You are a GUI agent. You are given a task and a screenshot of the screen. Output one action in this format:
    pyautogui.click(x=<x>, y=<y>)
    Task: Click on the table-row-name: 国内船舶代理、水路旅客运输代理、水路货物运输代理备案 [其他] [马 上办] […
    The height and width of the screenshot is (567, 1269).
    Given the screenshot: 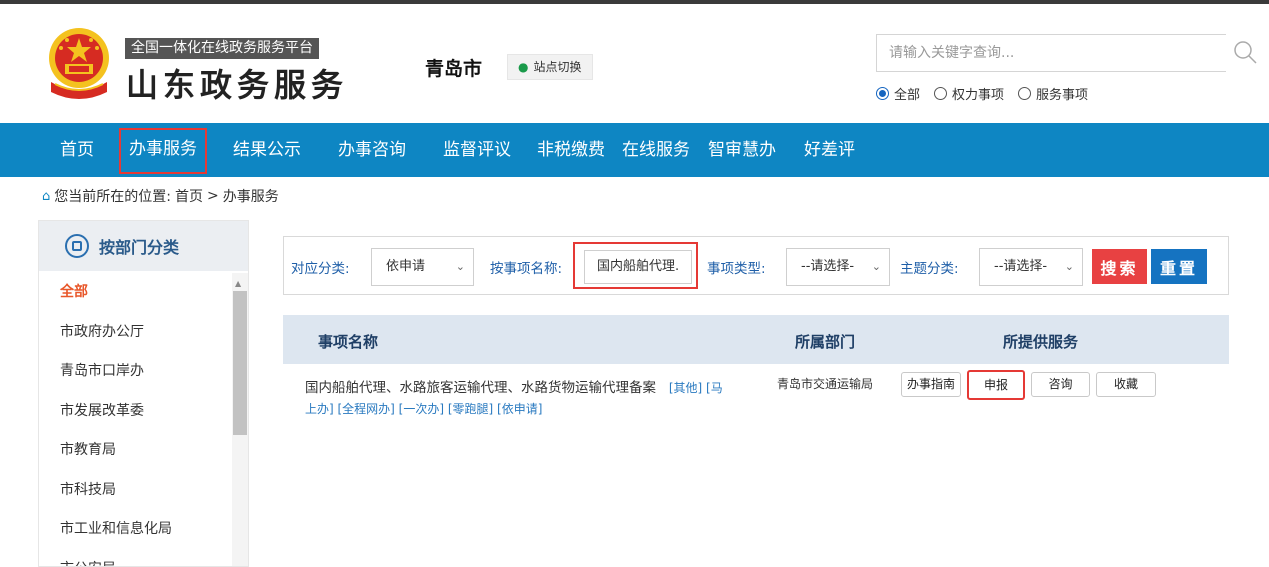 What is the action you would take?
    pyautogui.click(x=525, y=399)
    